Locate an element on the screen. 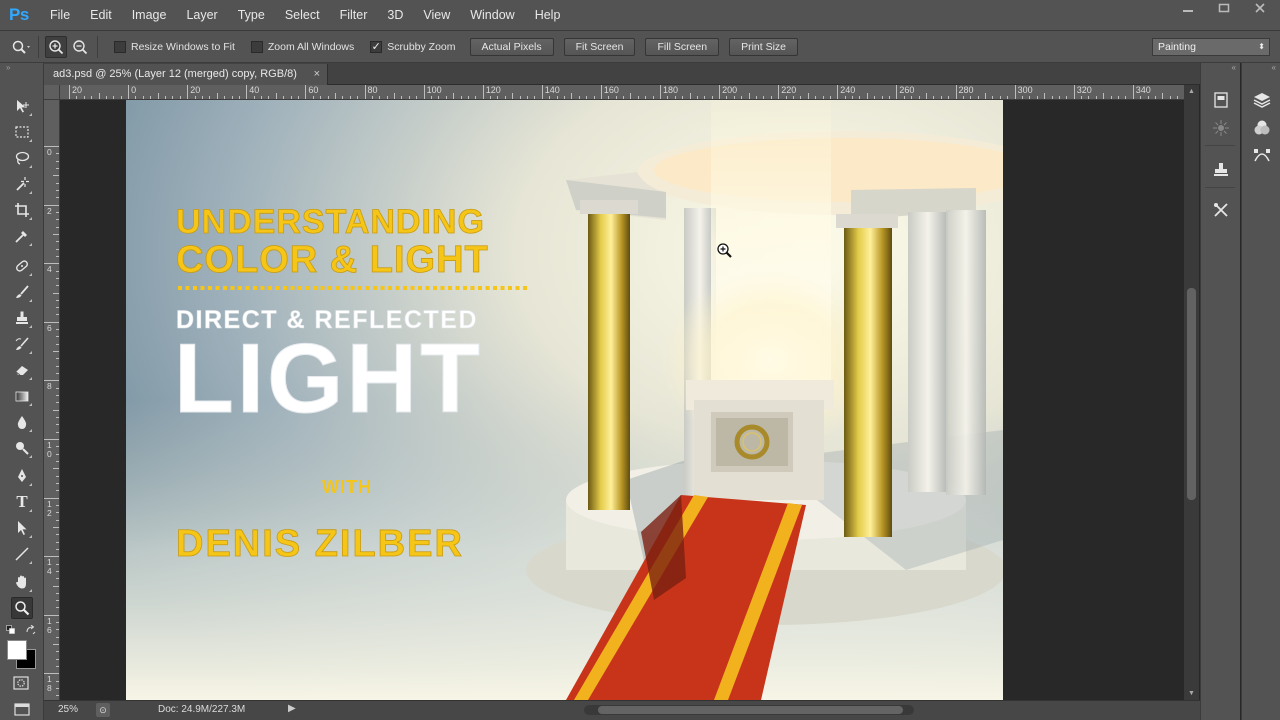 The image size is (1280, 720). status-menu-arrow-icon: ▶ is located at coordinates (292, 708).